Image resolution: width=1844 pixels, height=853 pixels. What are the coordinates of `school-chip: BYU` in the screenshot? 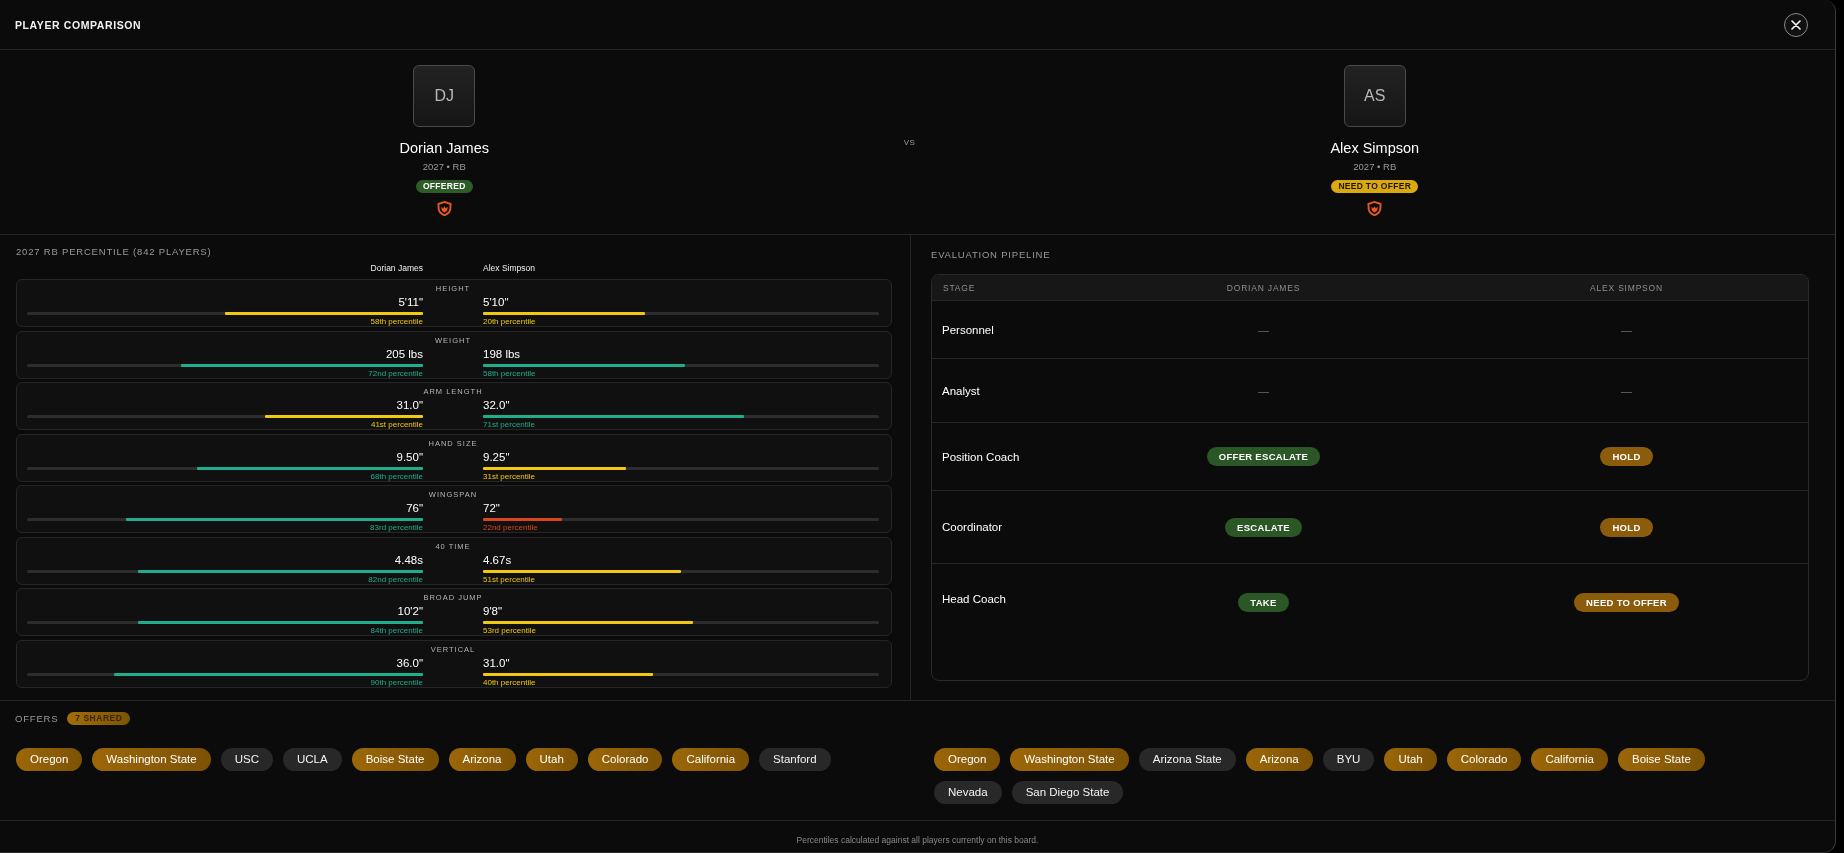 It's located at (1348, 759).